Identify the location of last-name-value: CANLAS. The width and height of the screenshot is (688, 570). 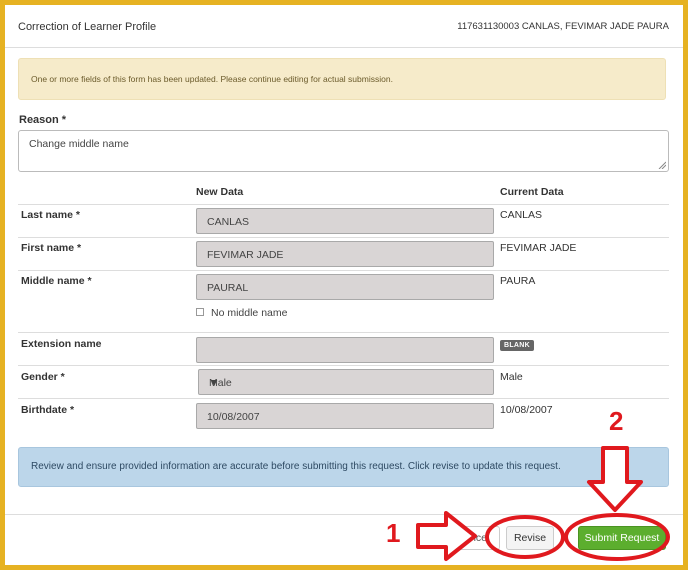
(228, 222).